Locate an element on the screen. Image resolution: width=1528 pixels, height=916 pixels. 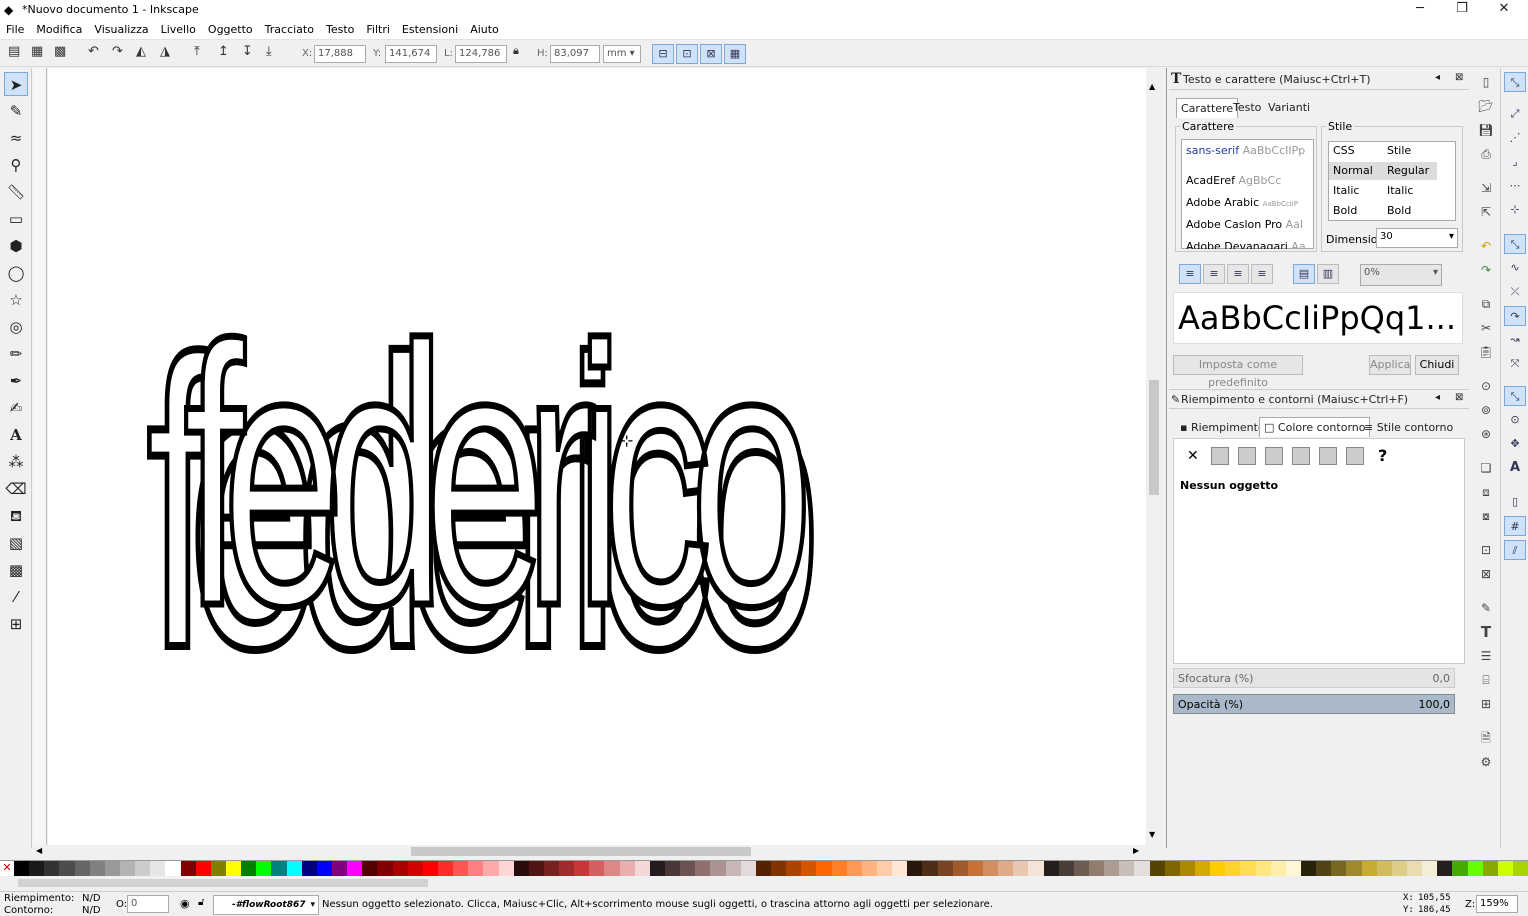
zoom-input: 159% is located at coordinates (1497, 904).